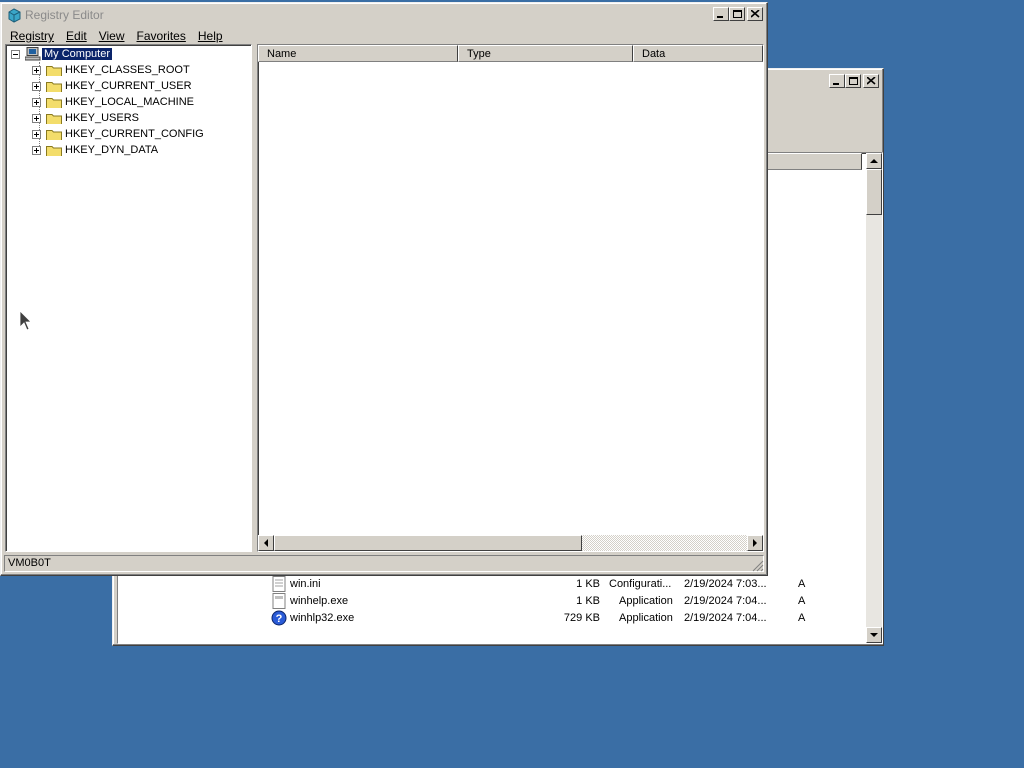 The height and width of the screenshot is (768, 1024). I want to click on file-size: 729 KB, so click(581, 618).